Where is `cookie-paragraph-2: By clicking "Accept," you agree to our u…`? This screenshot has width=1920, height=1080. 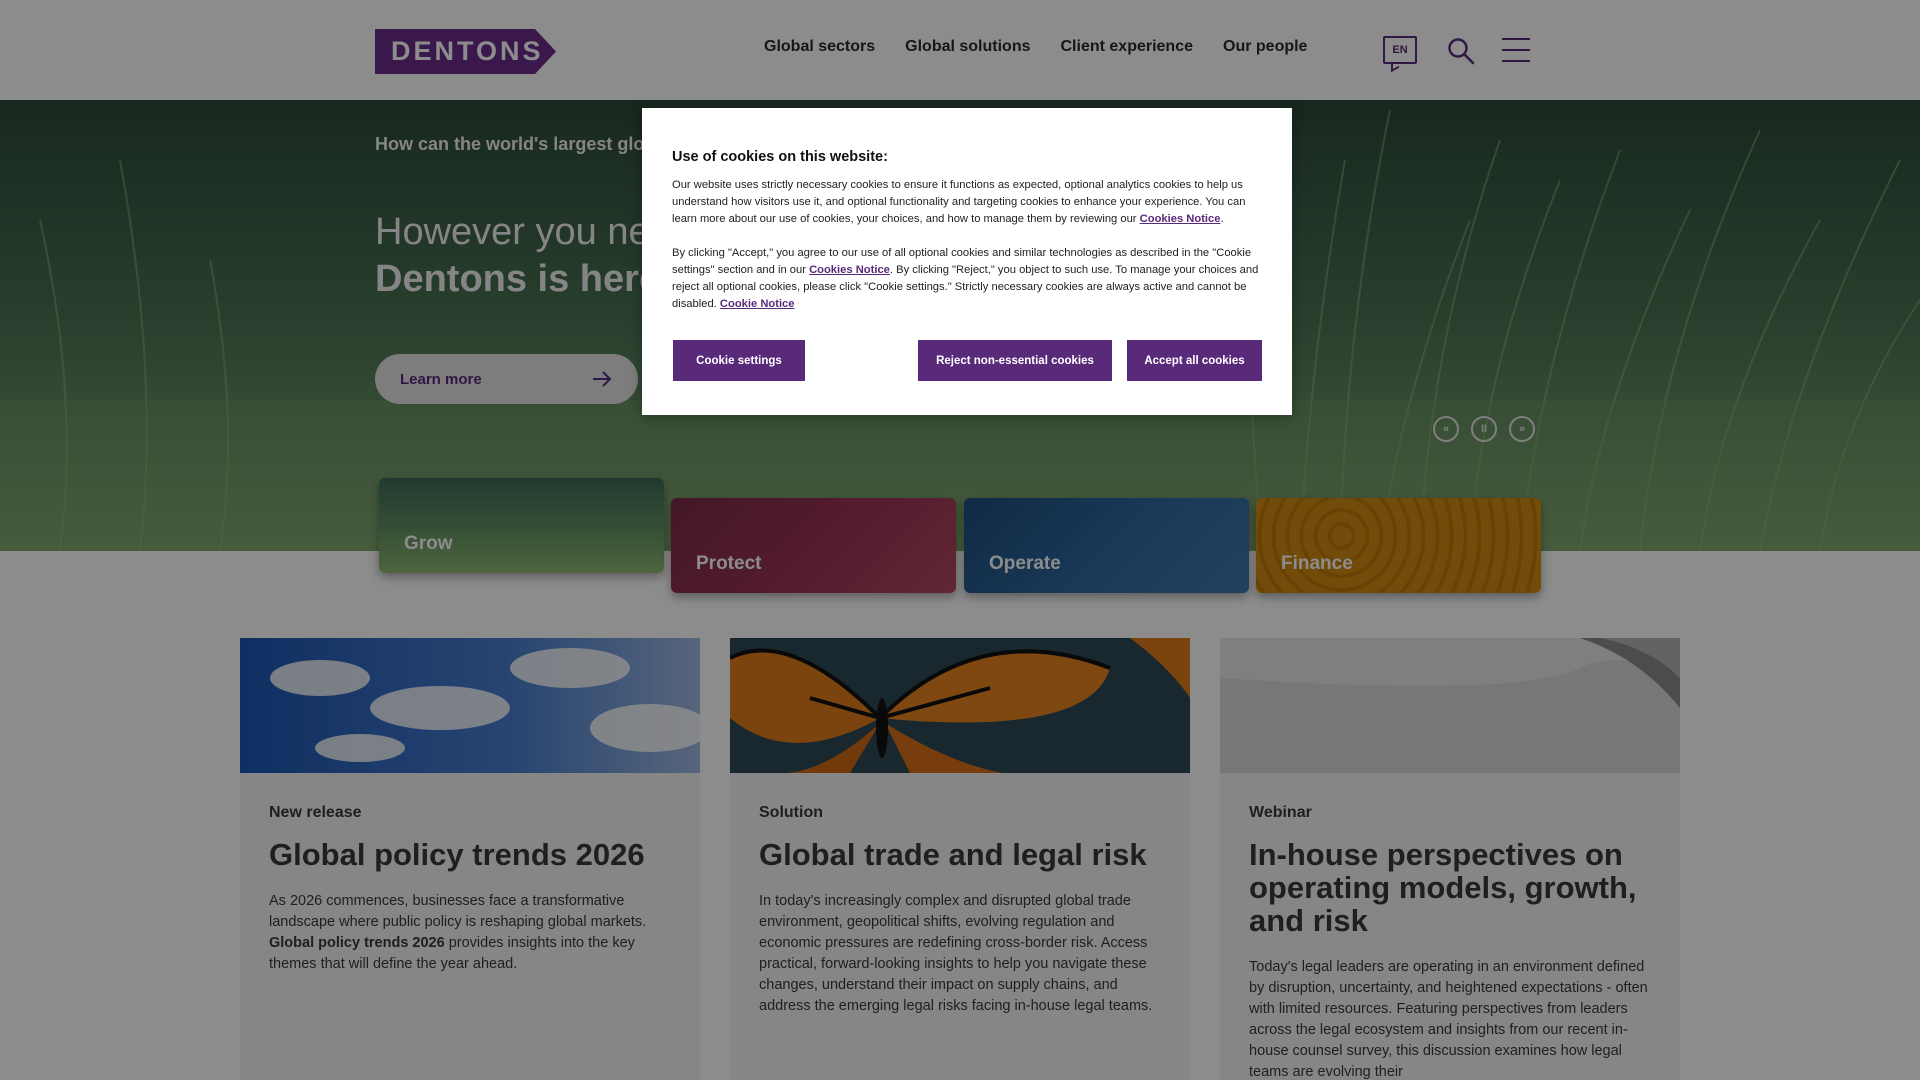 cookie-paragraph-2: By clicking "Accept," you agree to our u… is located at coordinates (969, 279).